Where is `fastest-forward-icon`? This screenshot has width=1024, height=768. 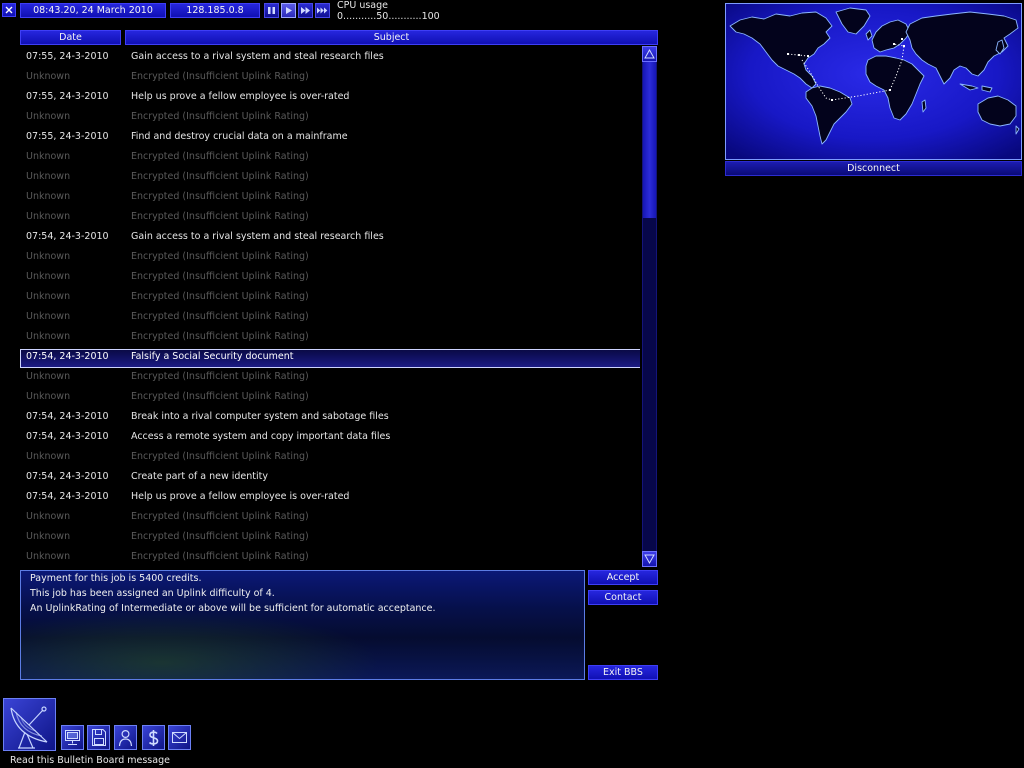 fastest-forward-icon is located at coordinates (322, 10).